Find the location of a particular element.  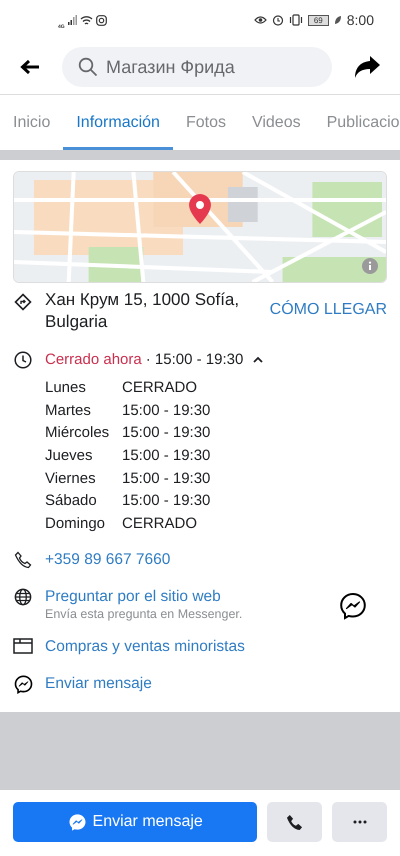

send-message-link: Enviar mensaje is located at coordinates (98, 684).